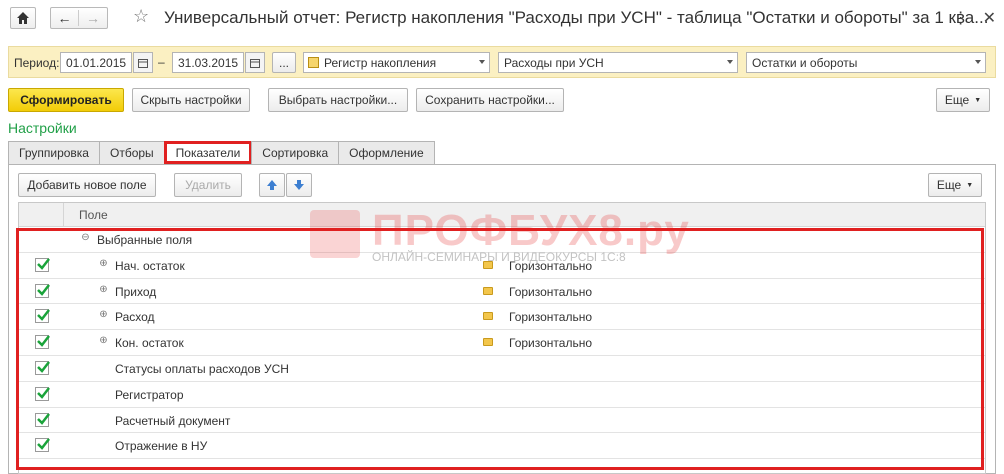 The height and width of the screenshot is (474, 1004). I want to click on table-kind-select: Остатки и обороты, so click(866, 62).